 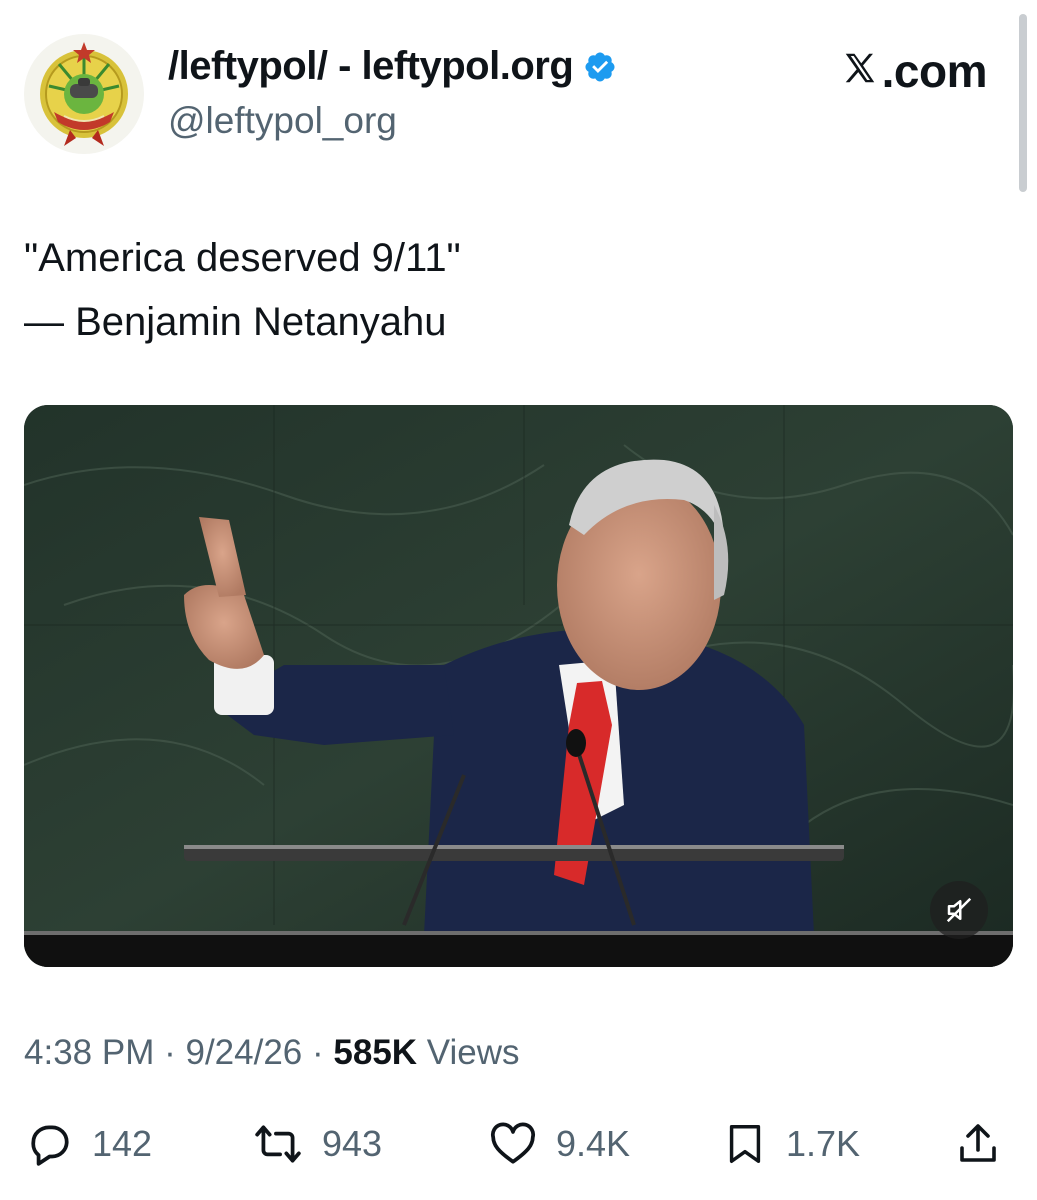 I want to click on share-icon, so click(x=978, y=1143).